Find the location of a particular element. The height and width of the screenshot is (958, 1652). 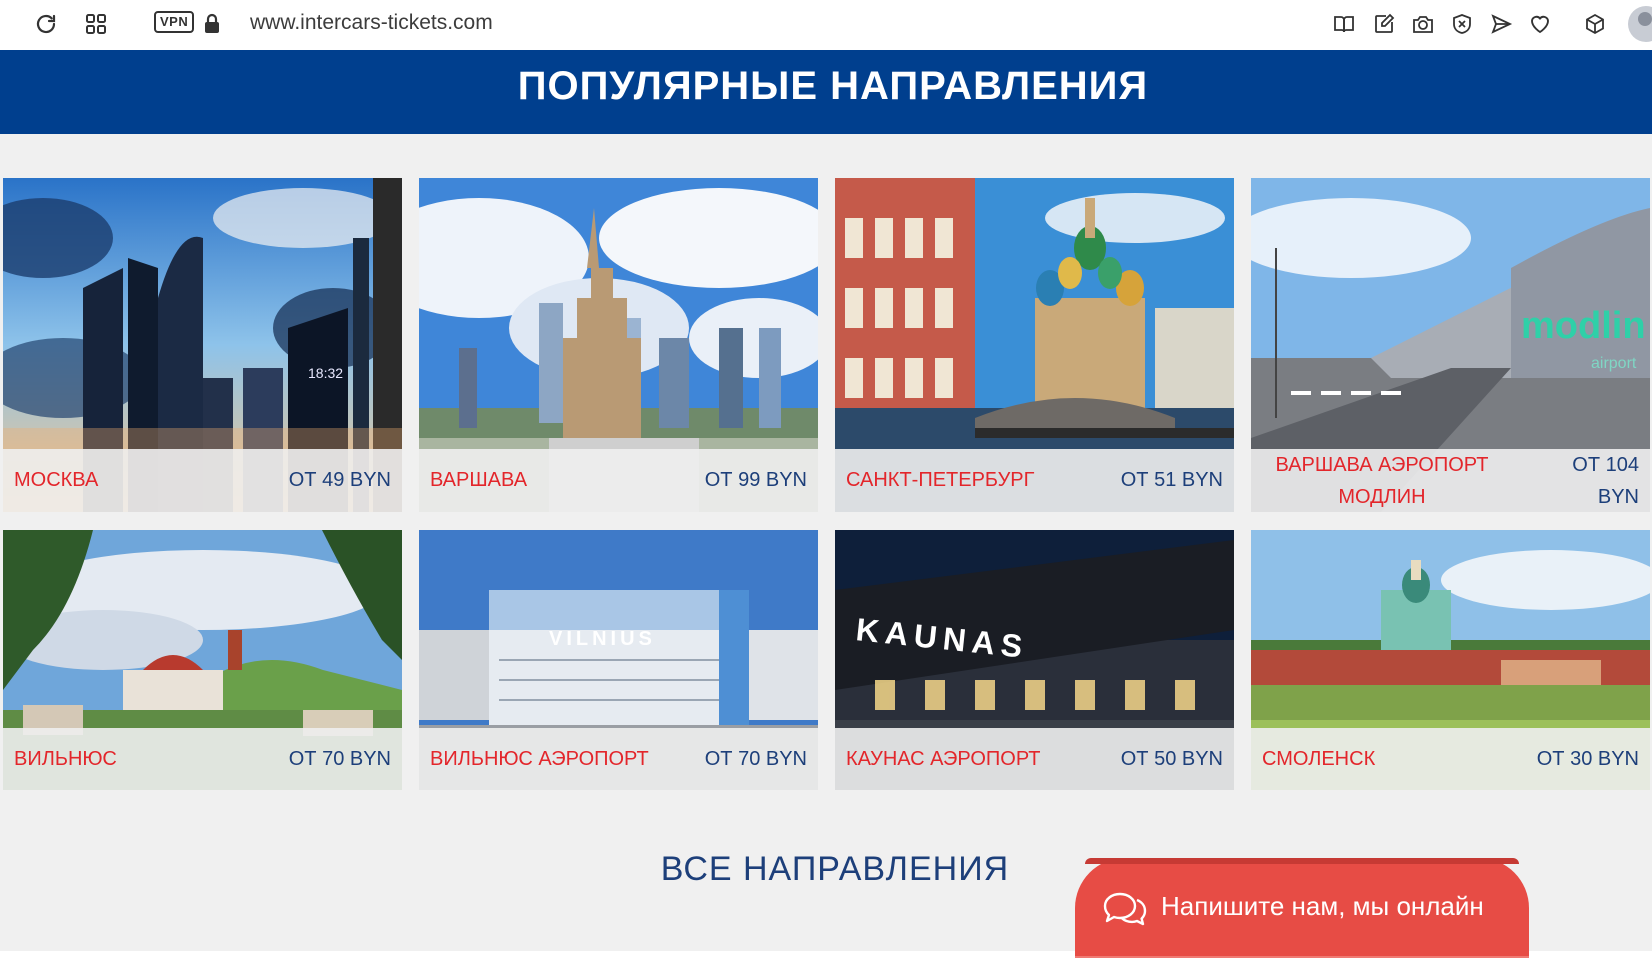

address-bar-url: www.intercars-tickets.com is located at coordinates (371, 23).